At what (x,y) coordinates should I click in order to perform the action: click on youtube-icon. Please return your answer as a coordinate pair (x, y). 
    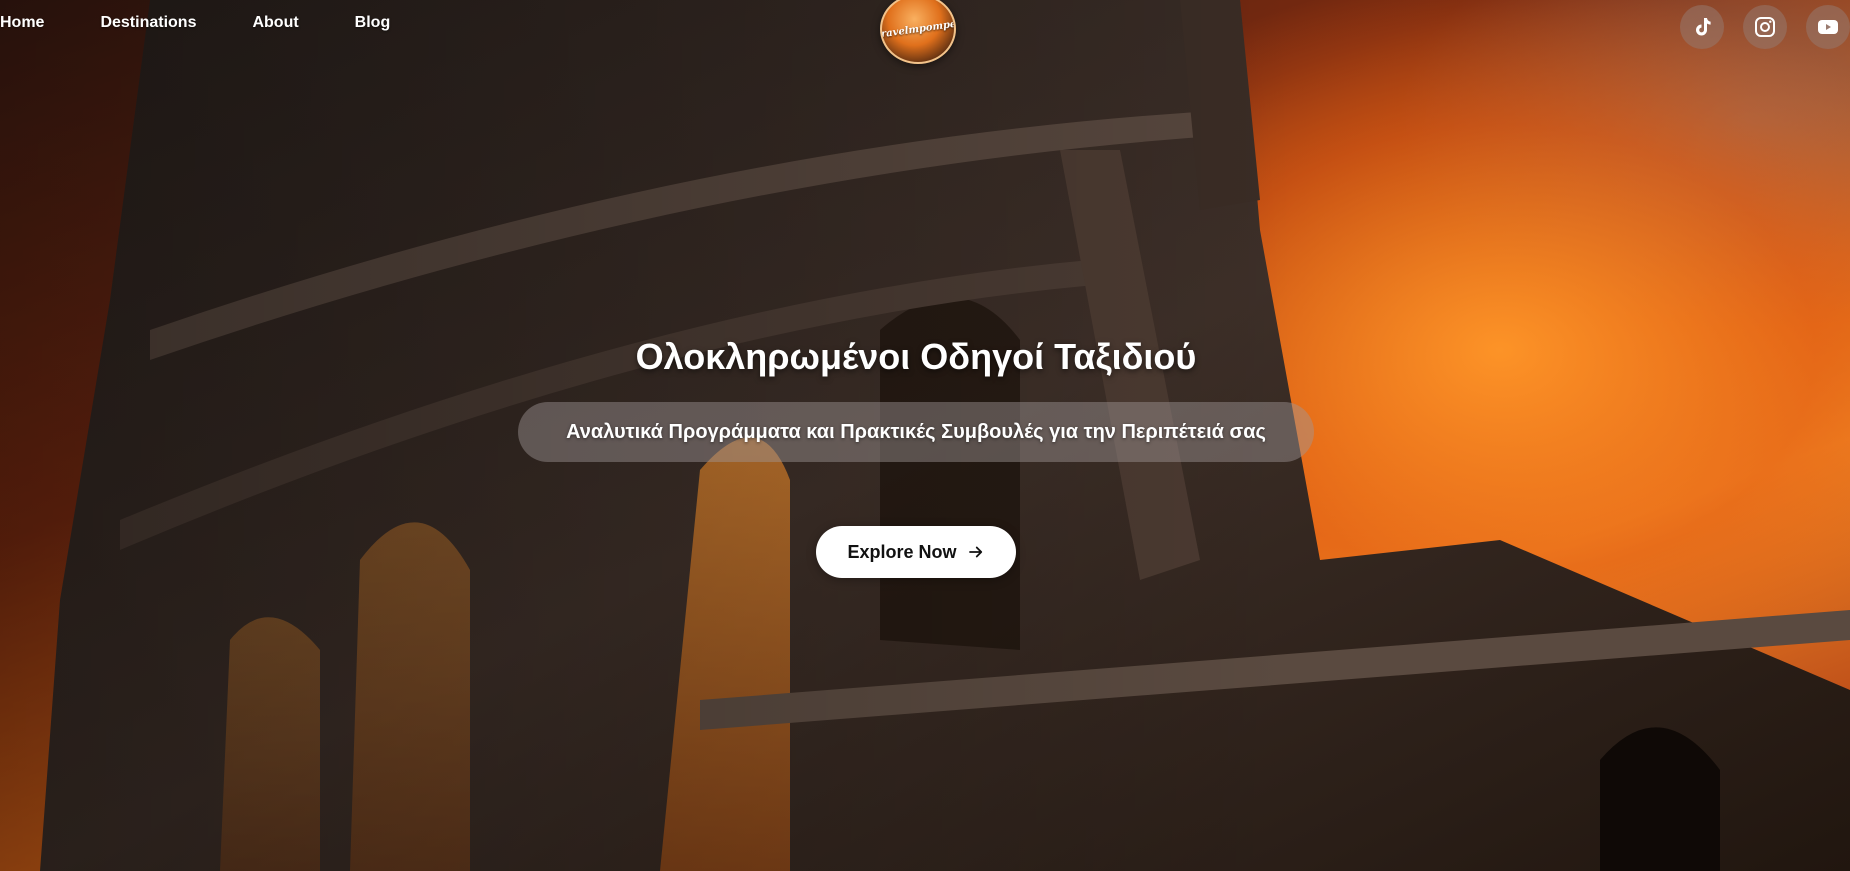
    Looking at the image, I should click on (1828, 27).